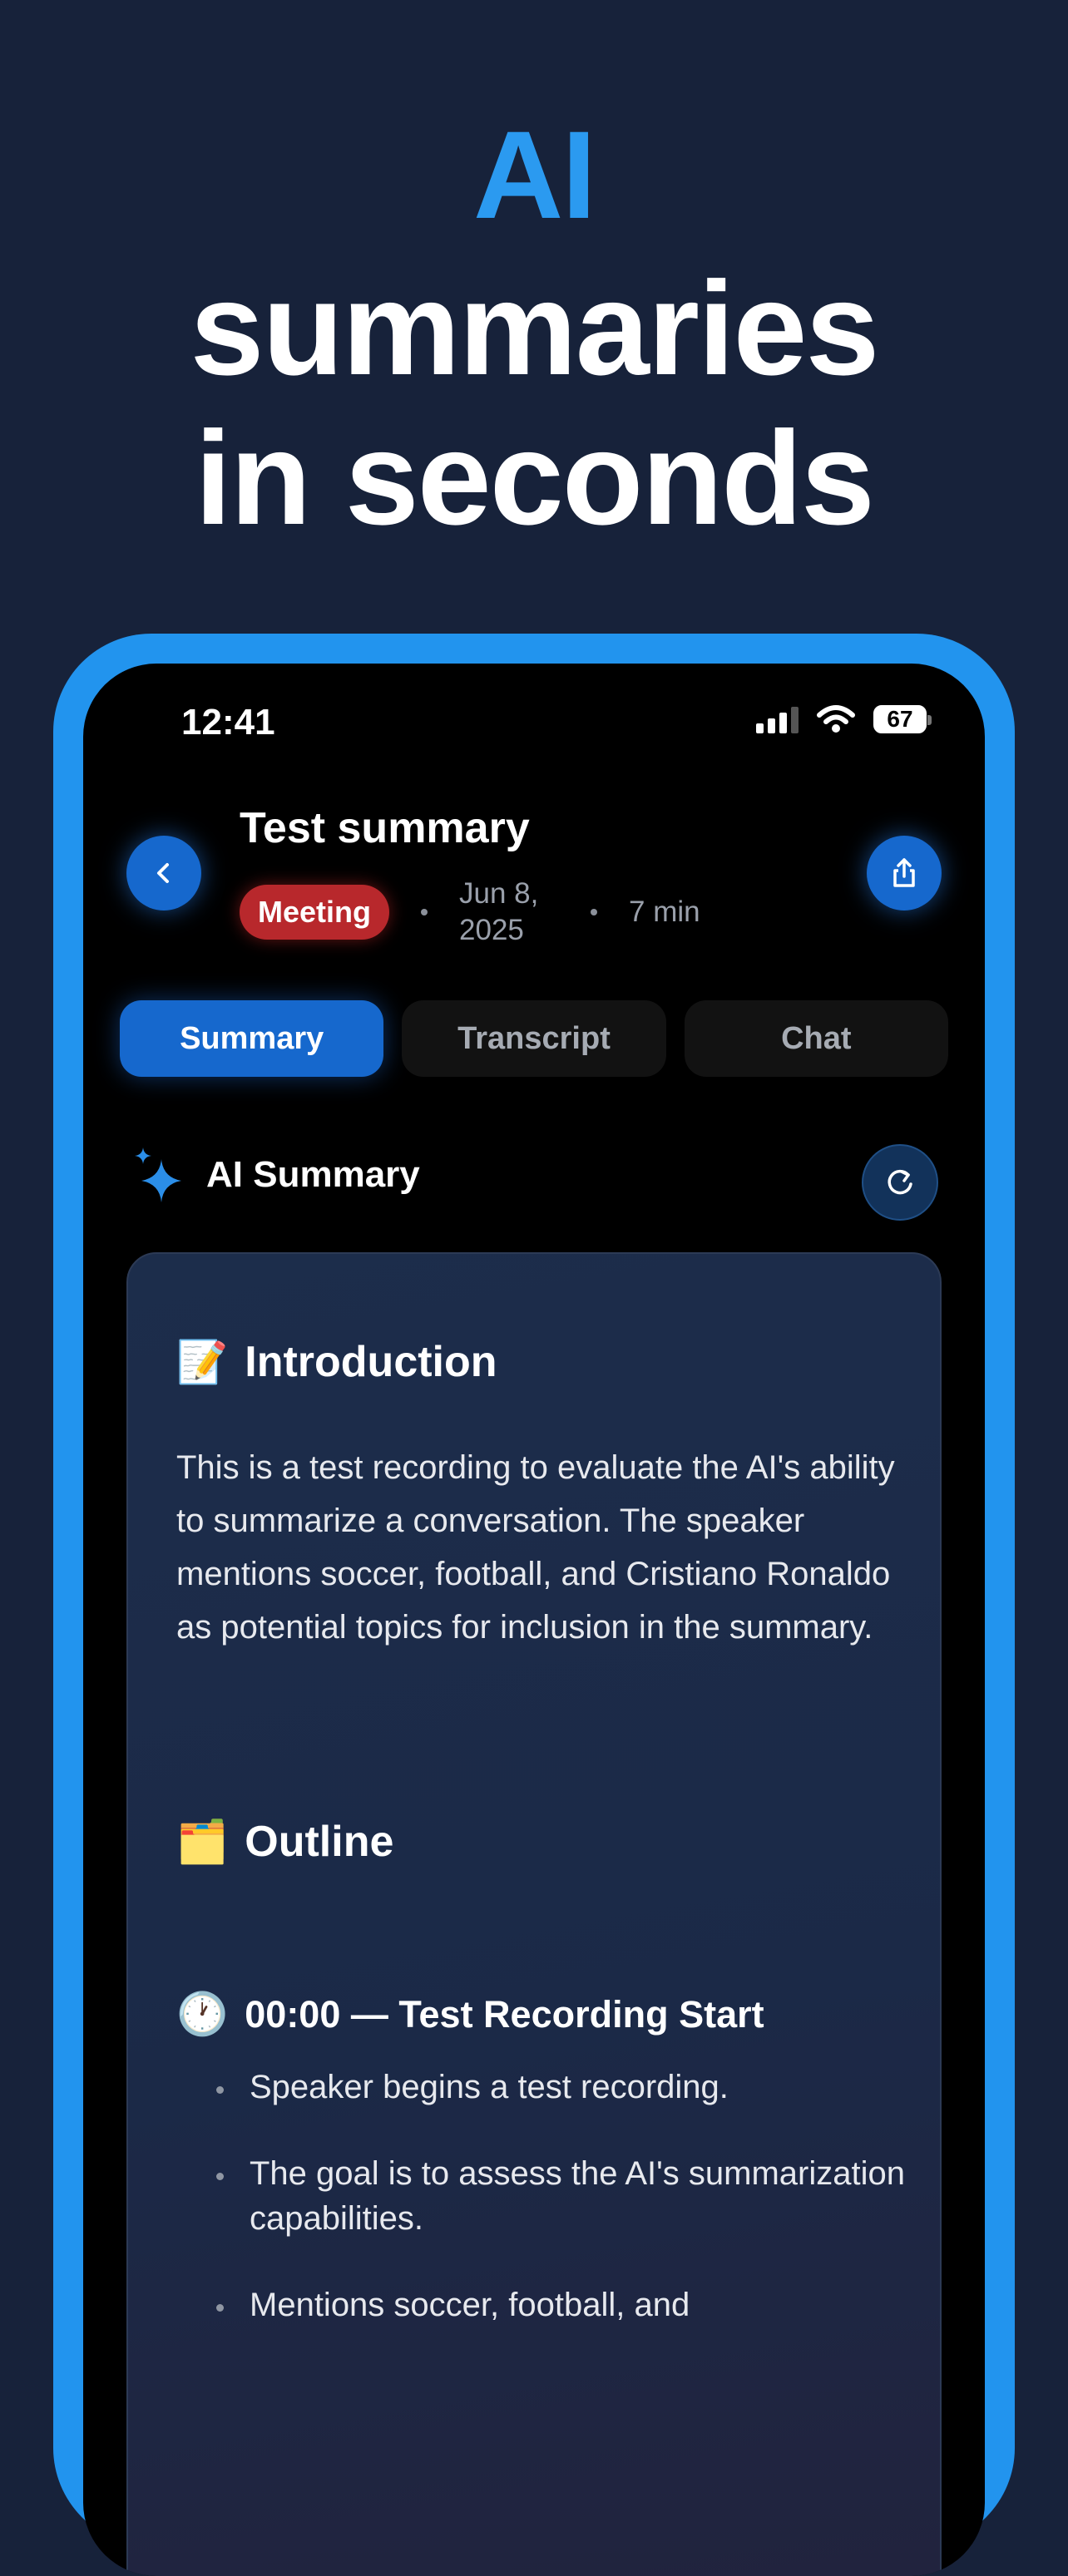  What do you see at coordinates (535, 328) in the screenshot?
I see `headline-summaries: summaries` at bounding box center [535, 328].